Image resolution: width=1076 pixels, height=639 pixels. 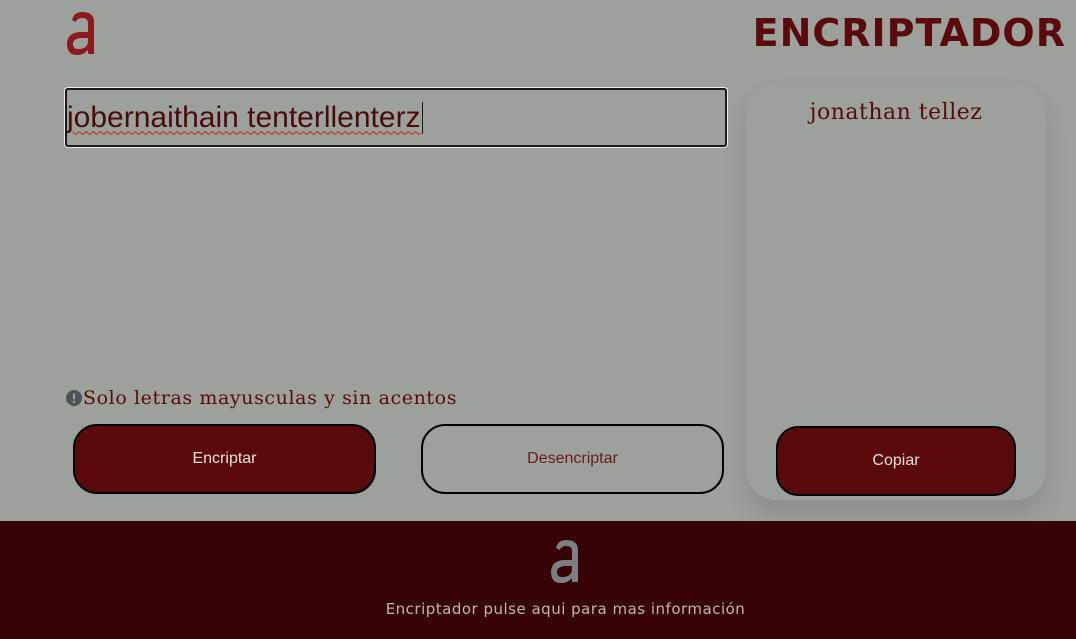 I want to click on warning-text: Solo letras mayusculas y sin acentos, so click(x=270, y=398).